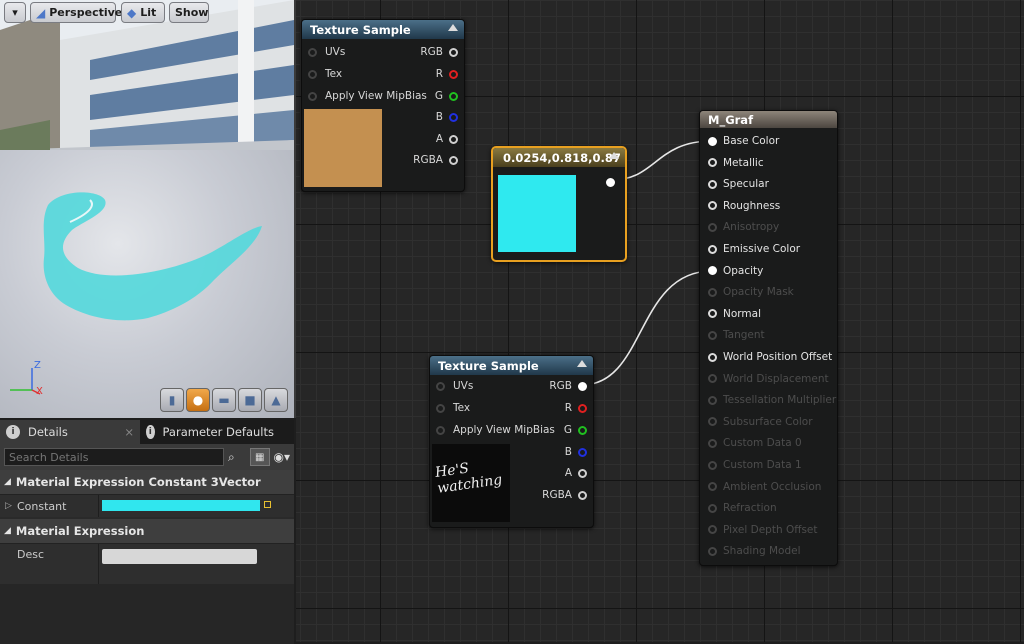 This screenshot has width=1024, height=644. Describe the element at coordinates (734, 314) in the screenshot. I see `material-input-normal: Normal` at that location.